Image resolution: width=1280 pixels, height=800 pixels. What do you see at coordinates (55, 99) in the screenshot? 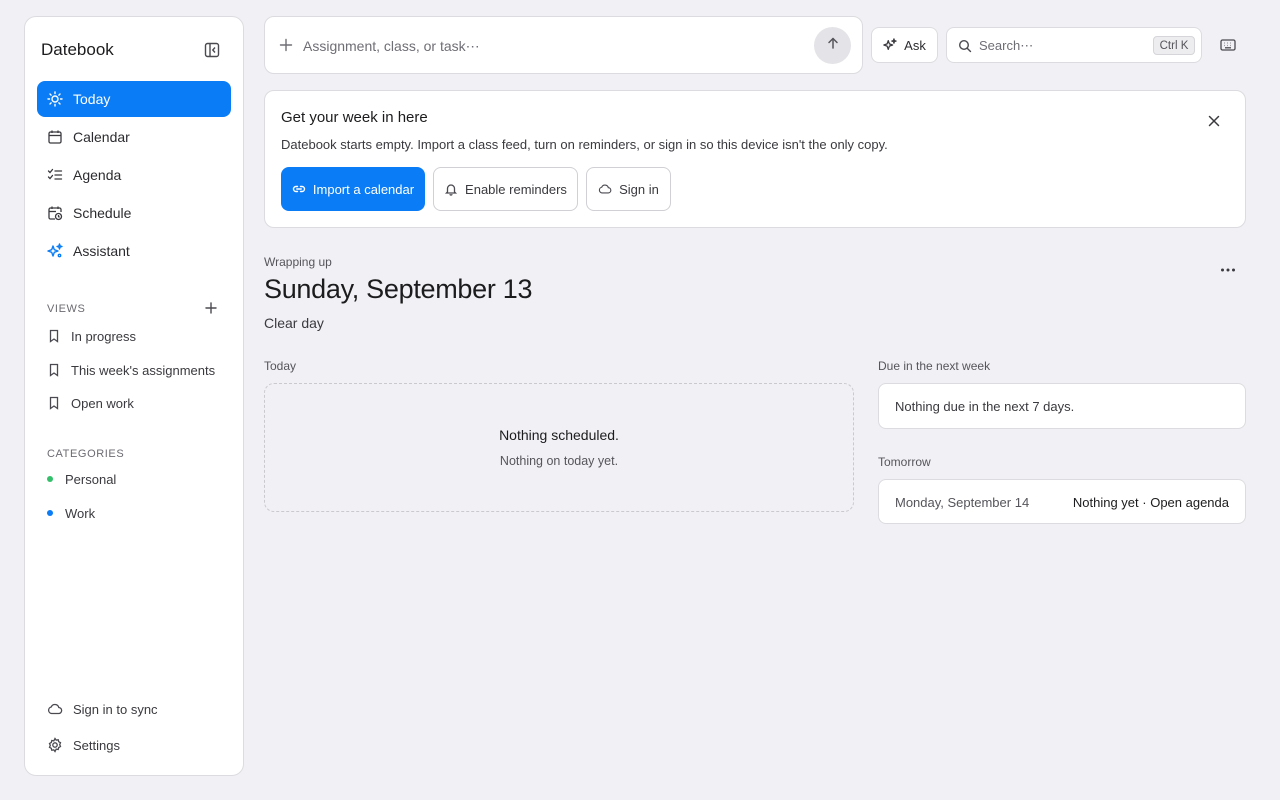
I see `sun-icon` at bounding box center [55, 99].